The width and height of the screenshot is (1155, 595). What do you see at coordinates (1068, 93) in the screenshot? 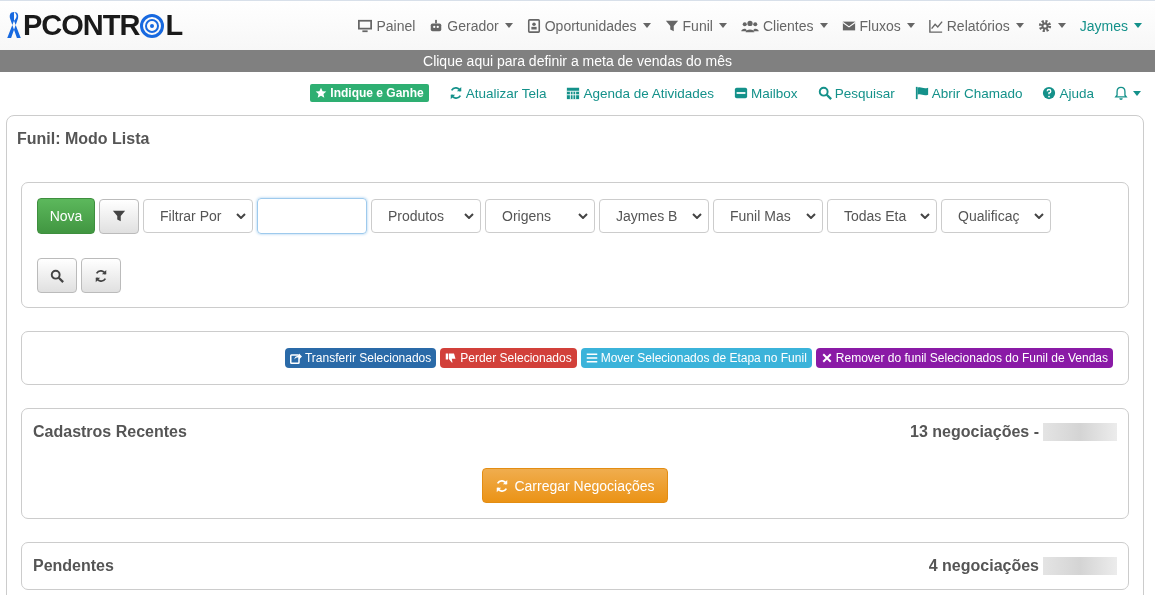
I see `toolbar-link: Ajuda` at bounding box center [1068, 93].